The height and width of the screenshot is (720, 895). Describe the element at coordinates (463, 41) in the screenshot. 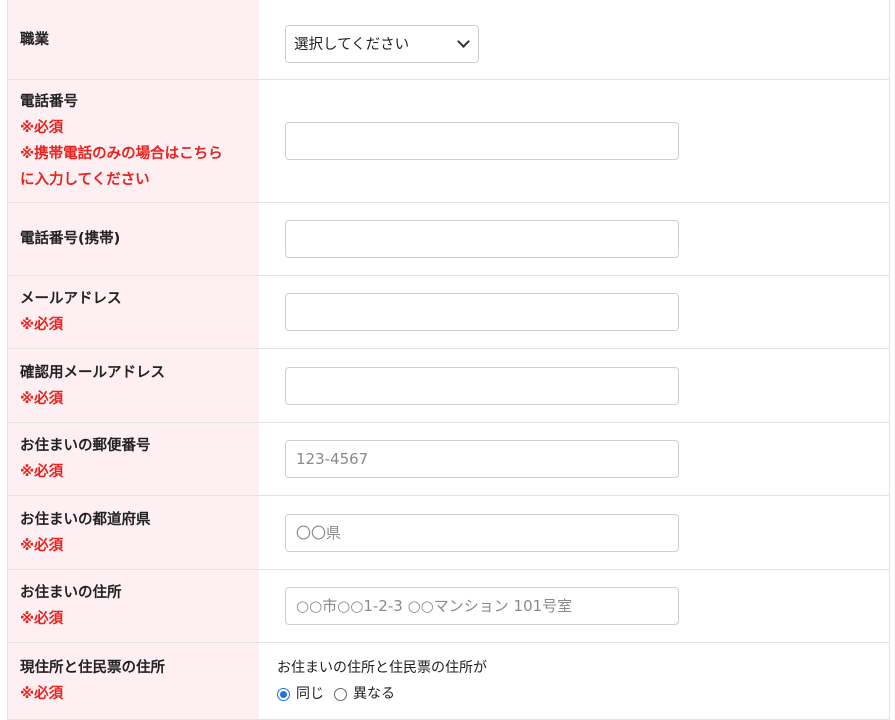

I see `chevron-down-icon` at that location.